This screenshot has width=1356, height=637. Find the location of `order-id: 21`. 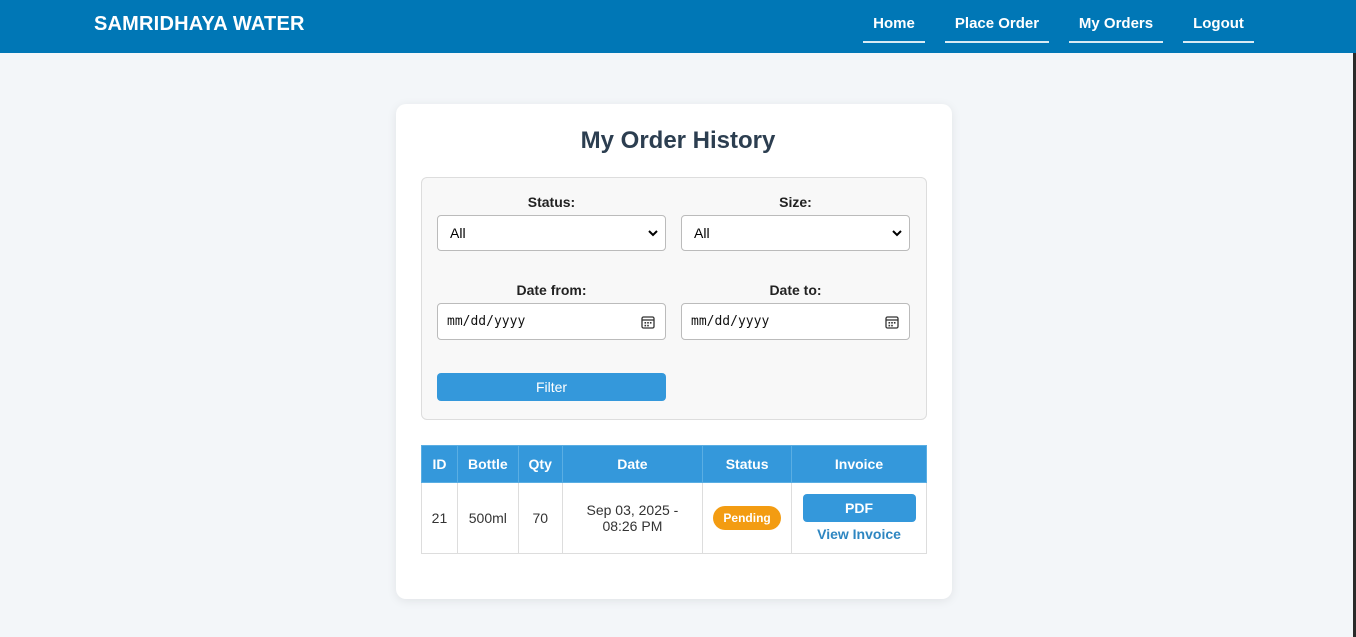

order-id: 21 is located at coordinates (439, 518).